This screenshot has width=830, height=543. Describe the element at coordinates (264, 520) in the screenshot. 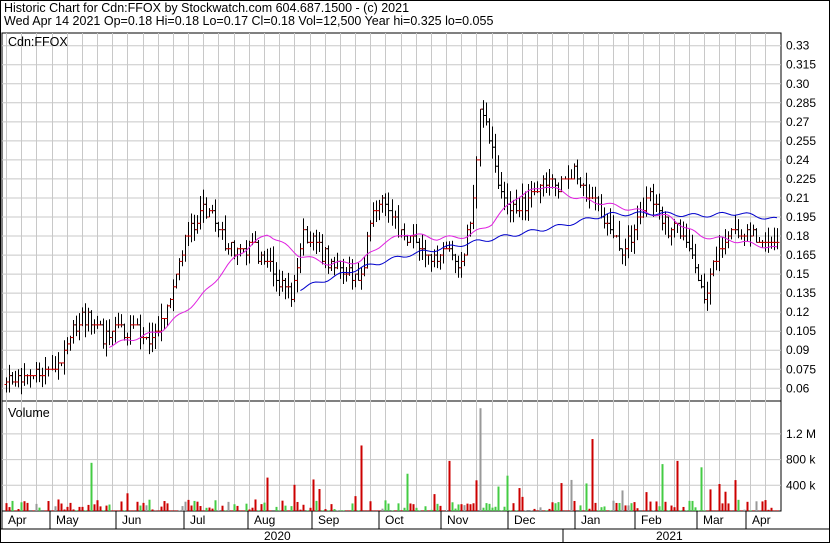

I see `month-tick-label: Aug` at that location.